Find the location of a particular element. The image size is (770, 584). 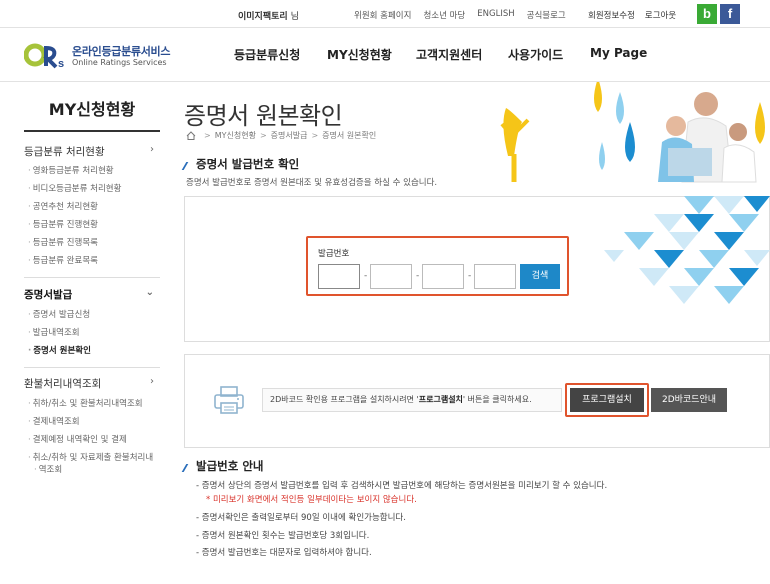

sidebar-group-refund: 환불처리내역조회 › is located at coordinates (92, 383).